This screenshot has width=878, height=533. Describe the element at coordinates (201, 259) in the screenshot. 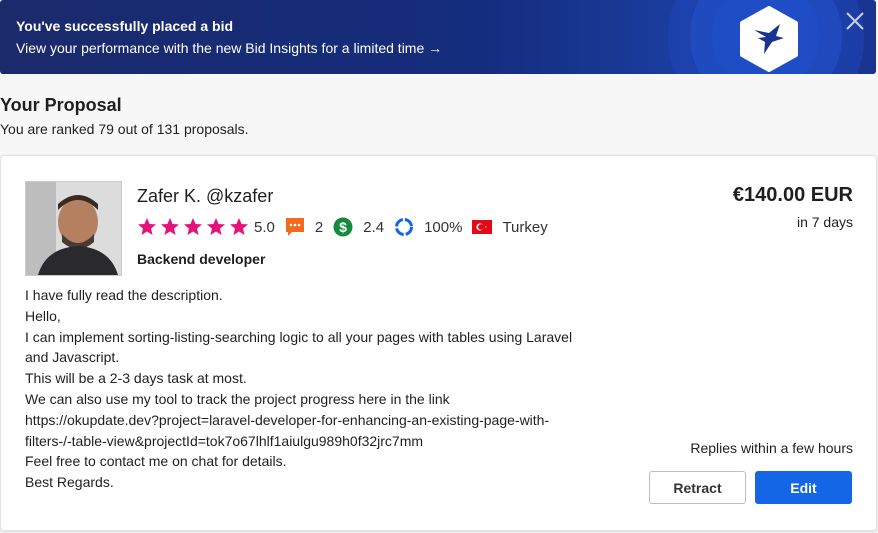

I see `freelancer-role: Backend developer` at that location.